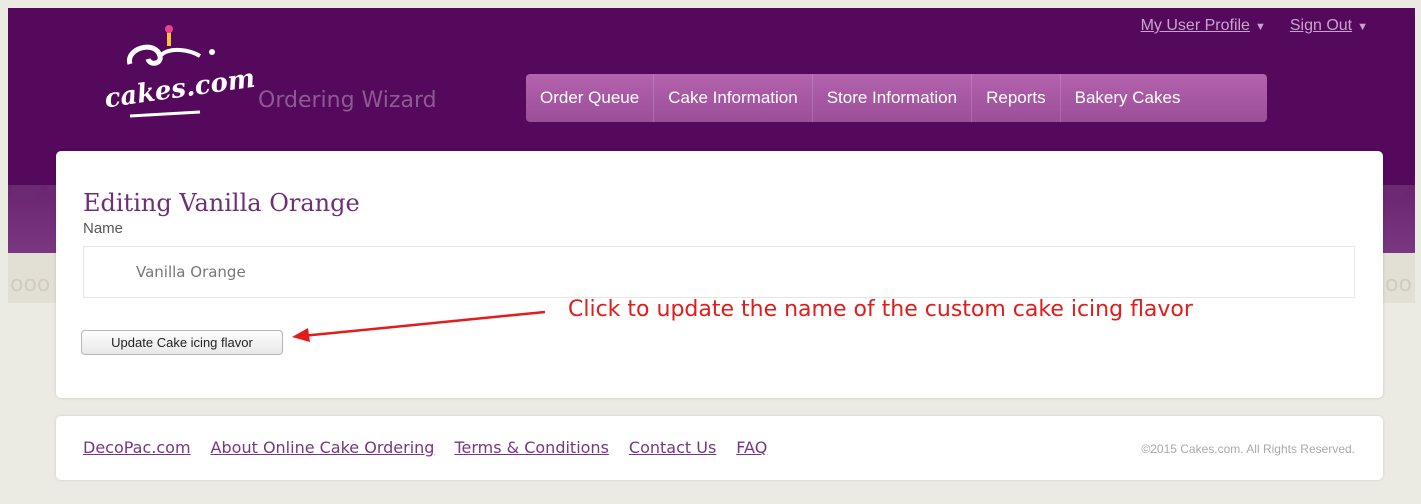  Describe the element at coordinates (182, 342) in the screenshot. I see `update-flavor-button: Update Cake icing flavor` at that location.